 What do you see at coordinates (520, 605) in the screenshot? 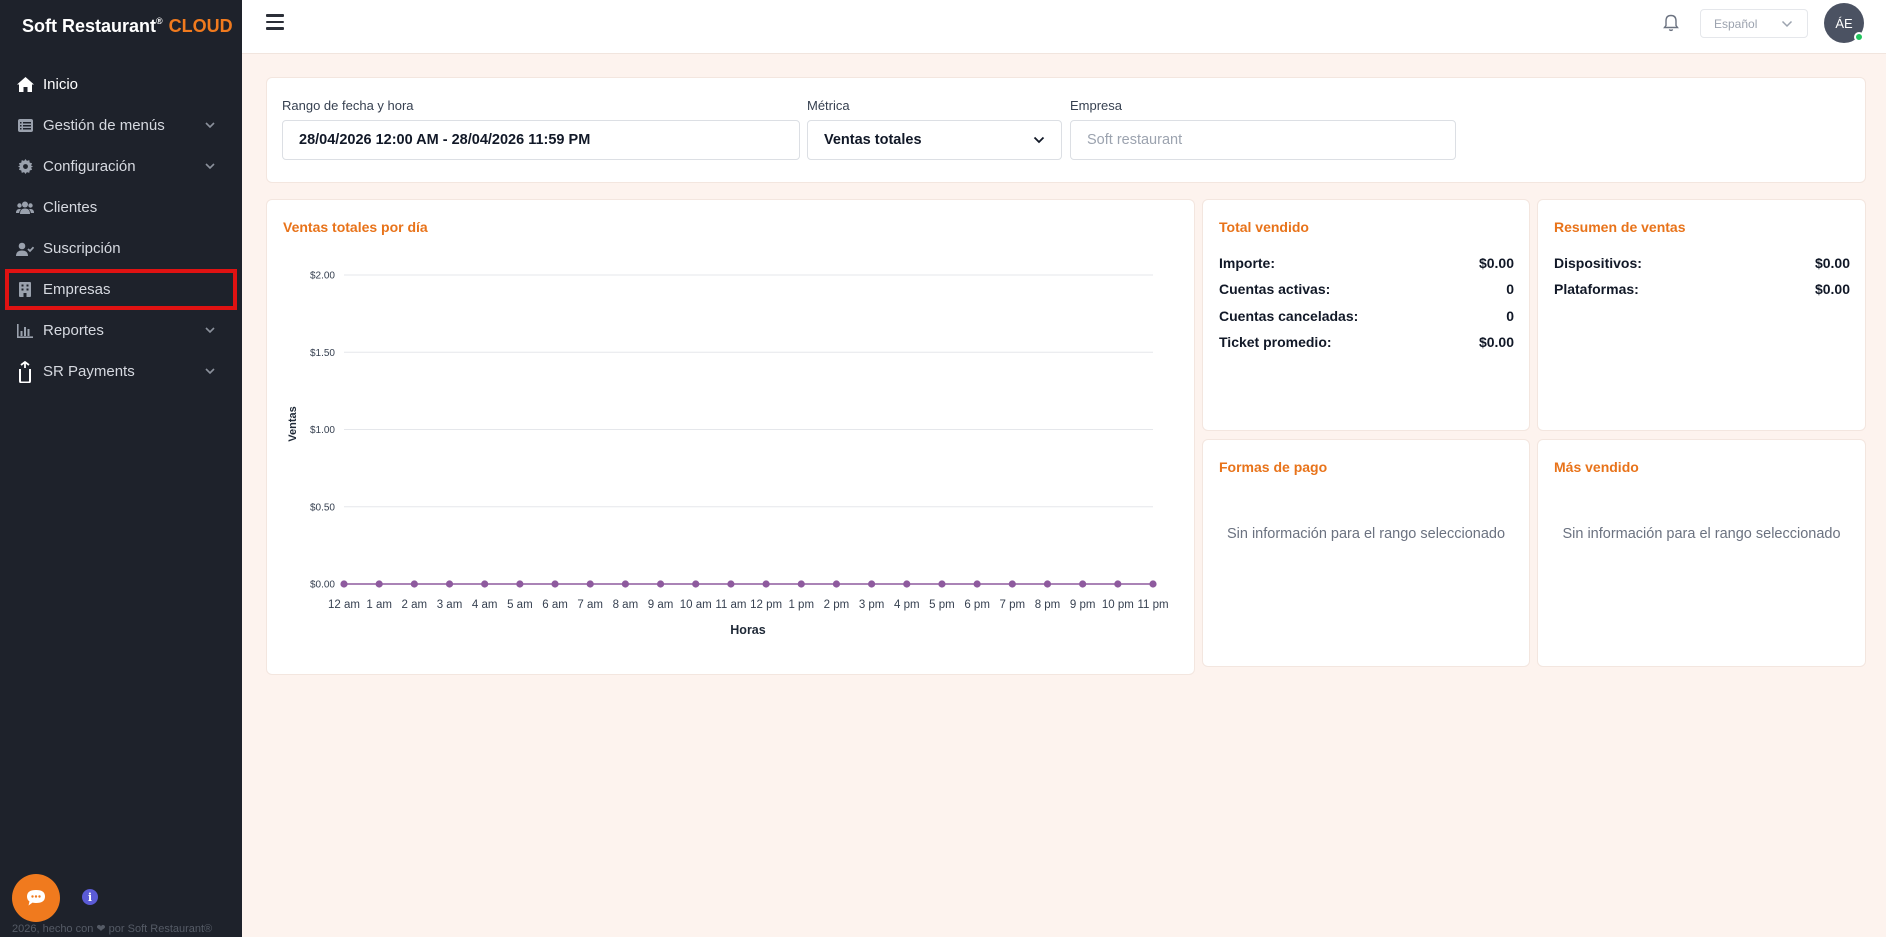
I see `x-tick-label: 5 am` at bounding box center [520, 605].